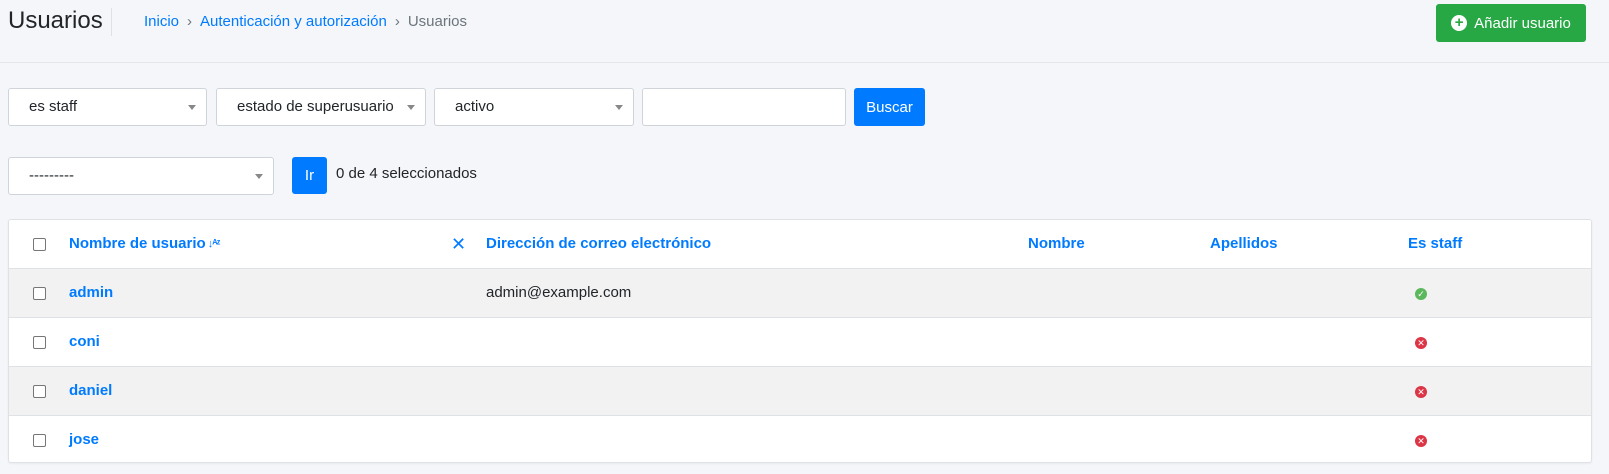 The height and width of the screenshot is (474, 1609). Describe the element at coordinates (406, 173) in the screenshot. I see `selected-count: 0 de 4 seleccionados` at that location.